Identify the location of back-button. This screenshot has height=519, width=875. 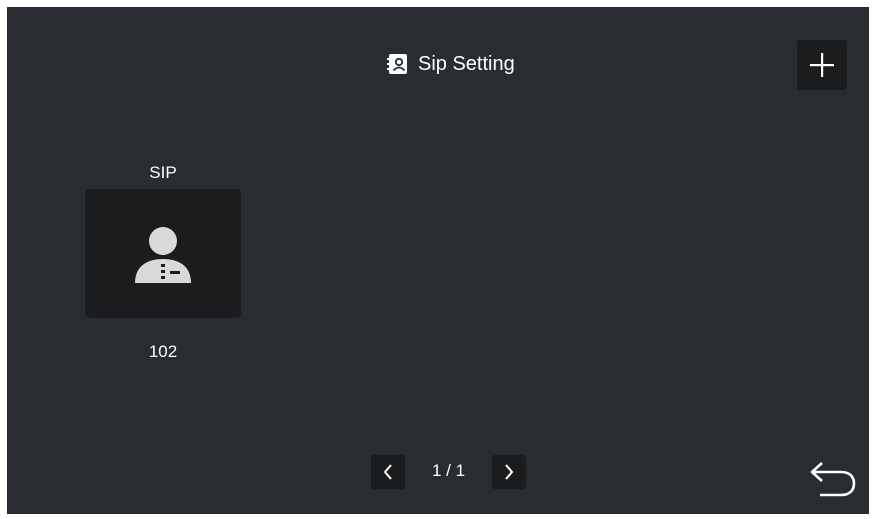
(833, 479).